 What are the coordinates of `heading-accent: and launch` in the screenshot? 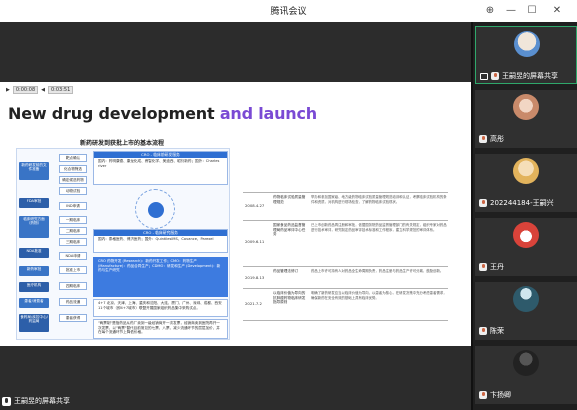 It's located at (268, 113).